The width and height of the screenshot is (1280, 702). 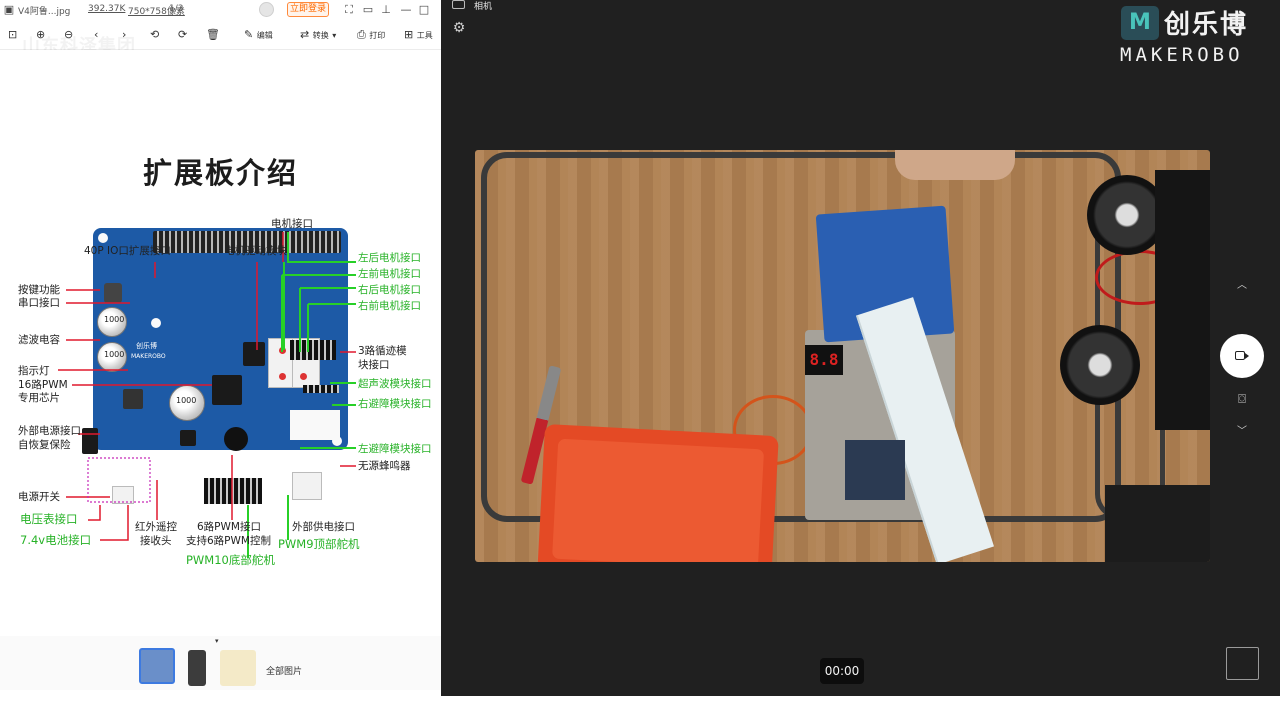 What do you see at coordinates (483, 7) in the screenshot?
I see `camera-title: 相机` at bounding box center [483, 7].